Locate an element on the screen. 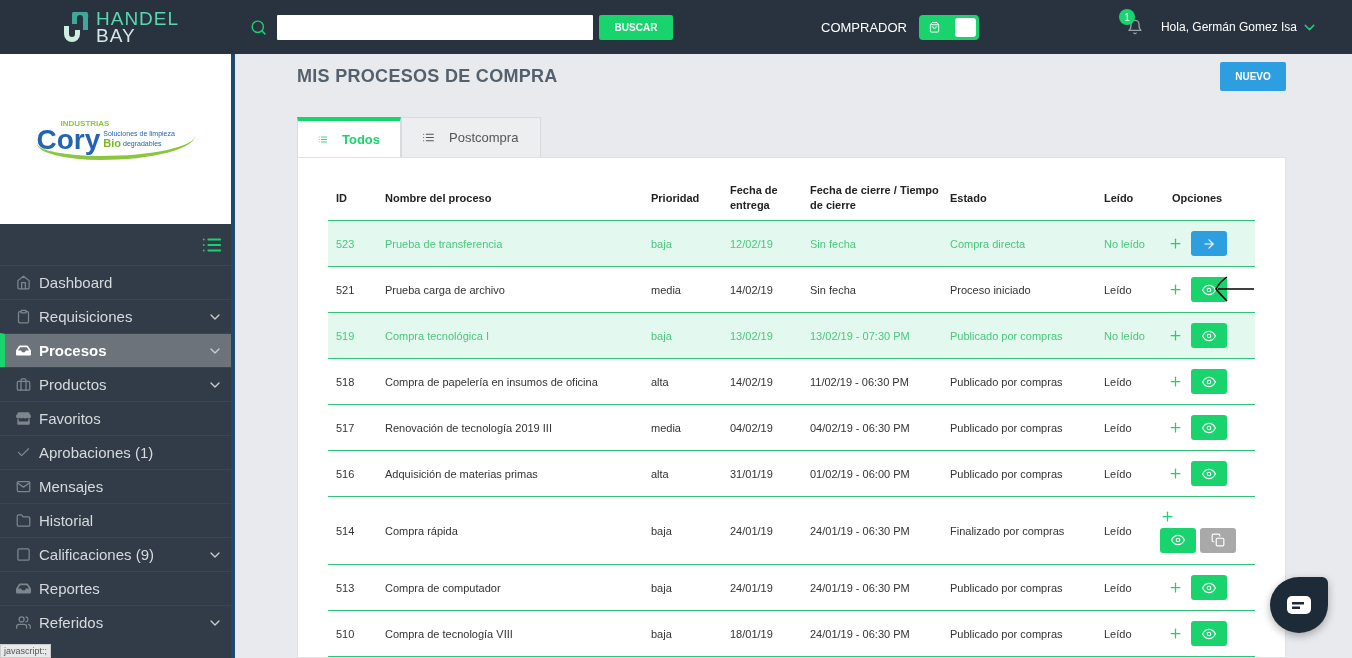  logo-text: INDUSTRIAS is located at coordinates (85, 123).